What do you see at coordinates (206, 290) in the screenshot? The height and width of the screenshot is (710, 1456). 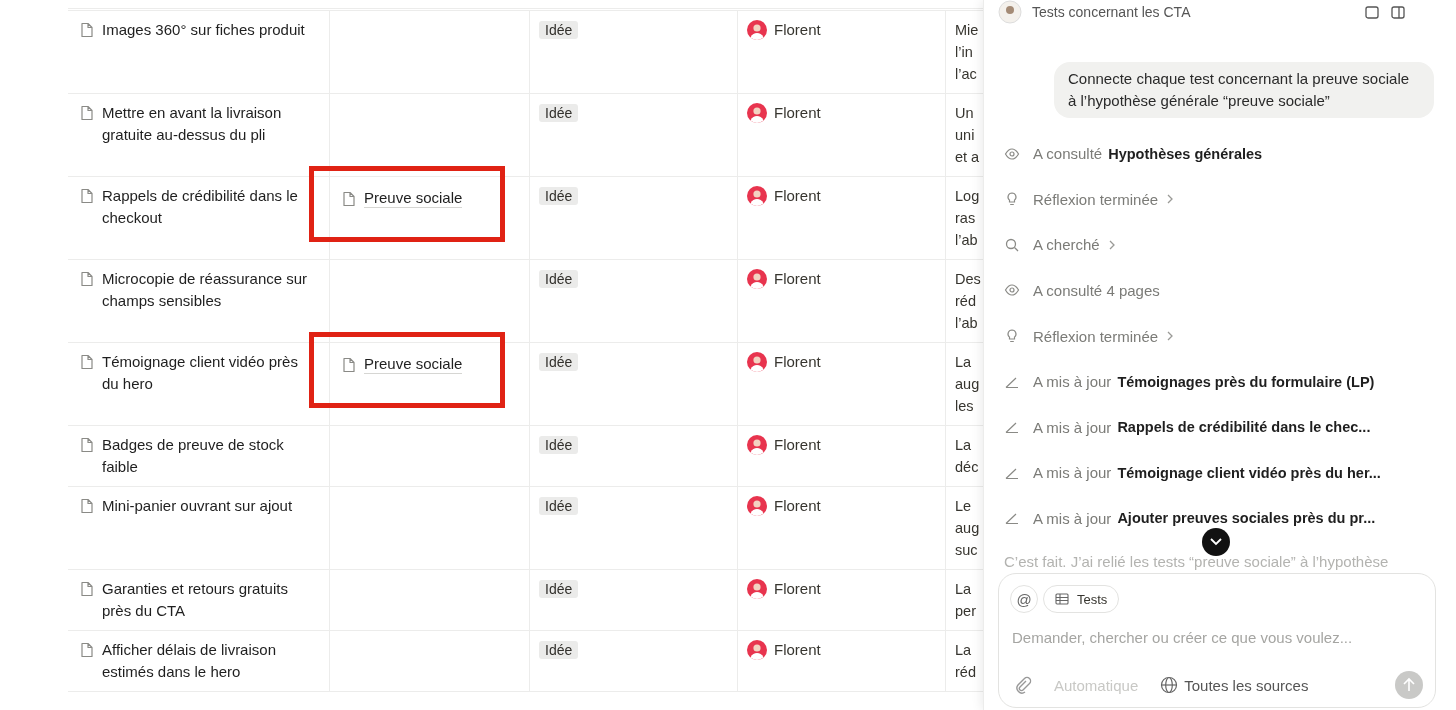 I see `row-title: Microcopie de réassurance sur champs sensibles` at bounding box center [206, 290].